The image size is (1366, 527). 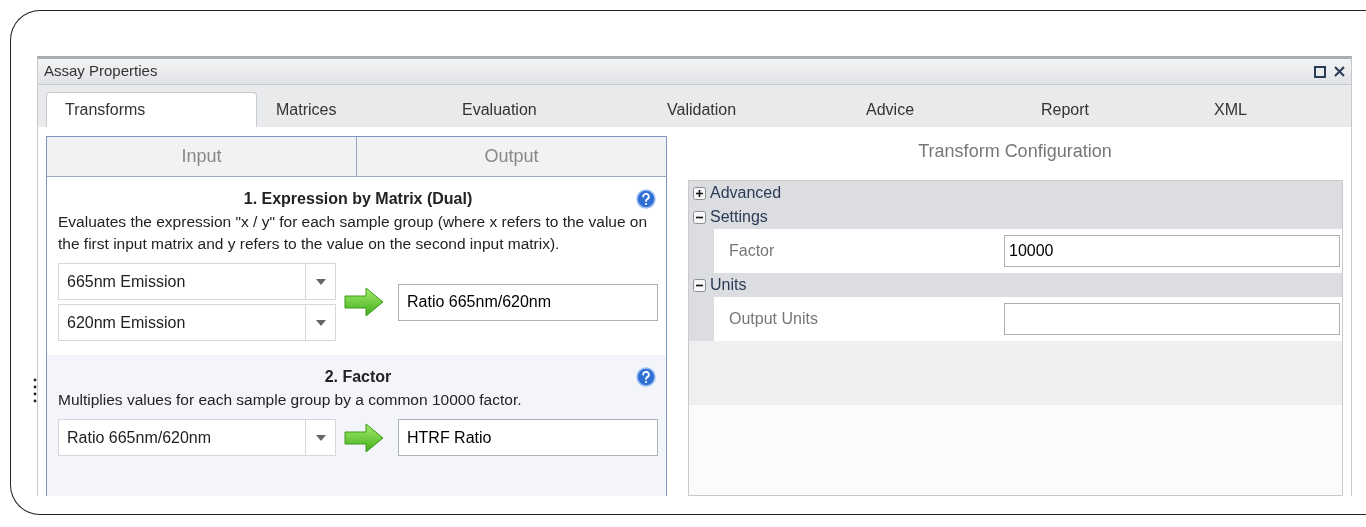 I want to click on tab: Matrices, so click(x=350, y=109).